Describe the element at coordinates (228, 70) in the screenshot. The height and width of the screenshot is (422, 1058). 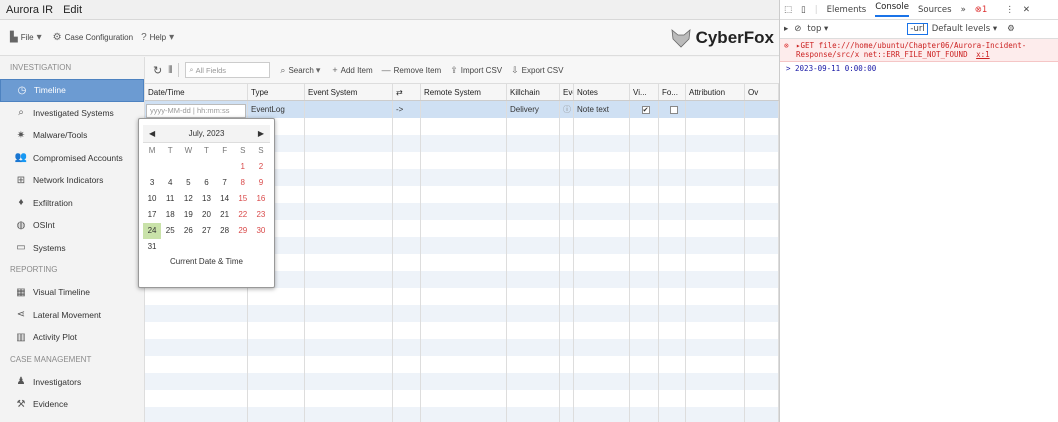
I see `search-input: ⌕ All Fields` at that location.